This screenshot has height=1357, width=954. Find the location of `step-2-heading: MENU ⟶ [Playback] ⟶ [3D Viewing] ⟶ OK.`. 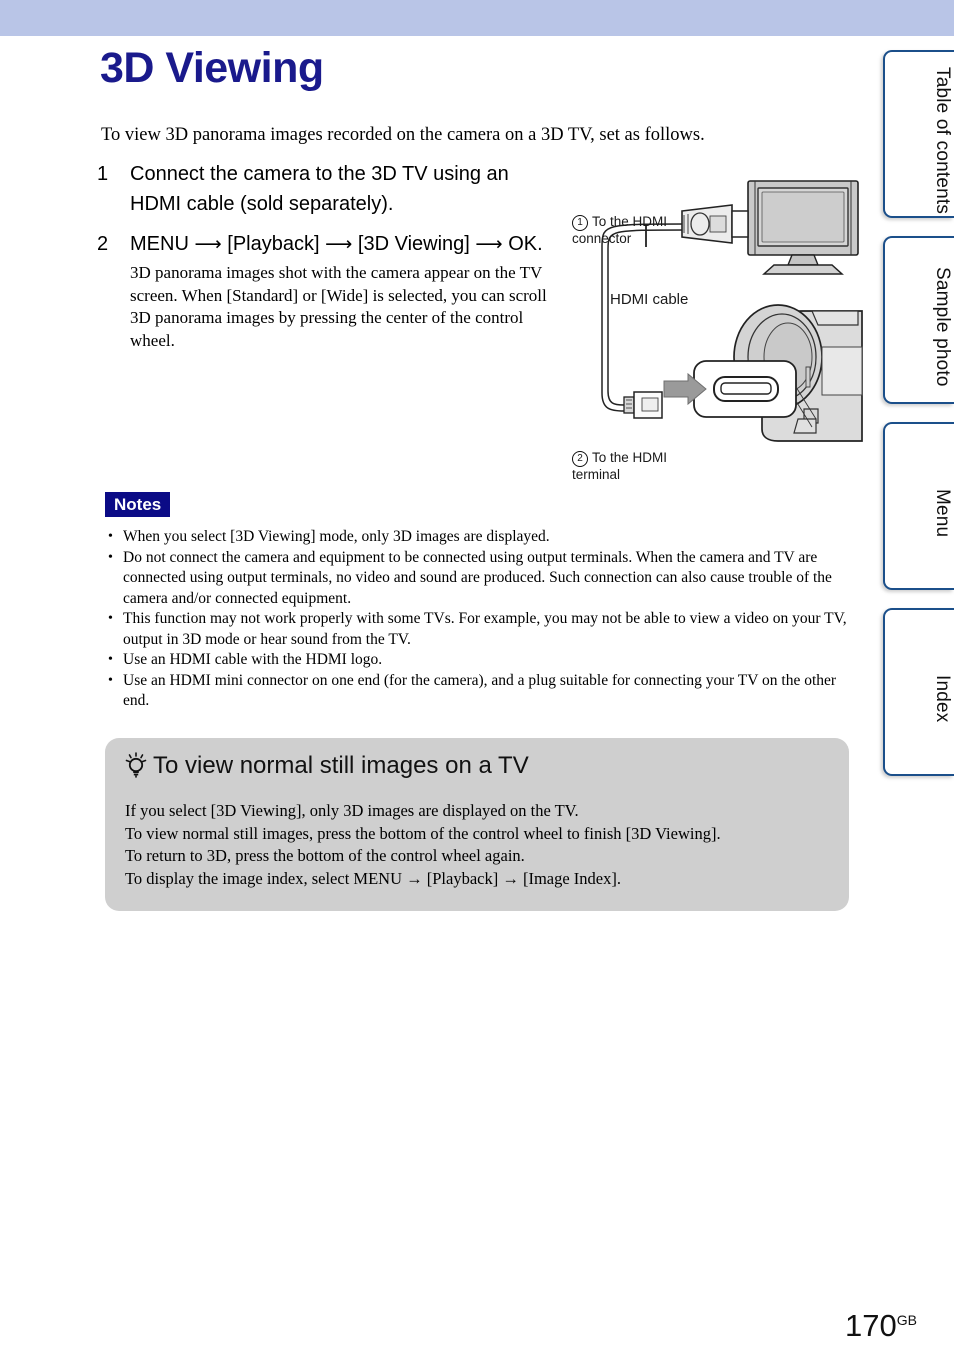

step-2-heading: MENU ⟶ [Playback] ⟶ [3D Viewing] ⟶ OK. is located at coordinates (346, 244).